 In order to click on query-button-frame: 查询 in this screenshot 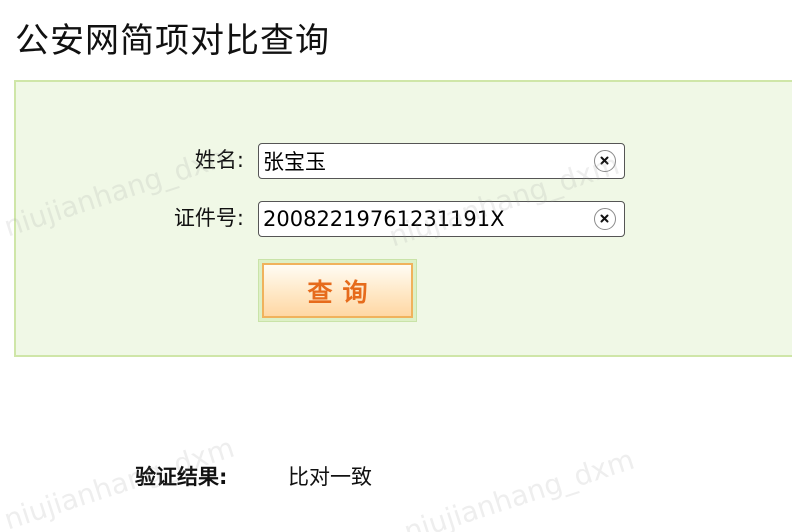, I will do `click(337, 290)`.